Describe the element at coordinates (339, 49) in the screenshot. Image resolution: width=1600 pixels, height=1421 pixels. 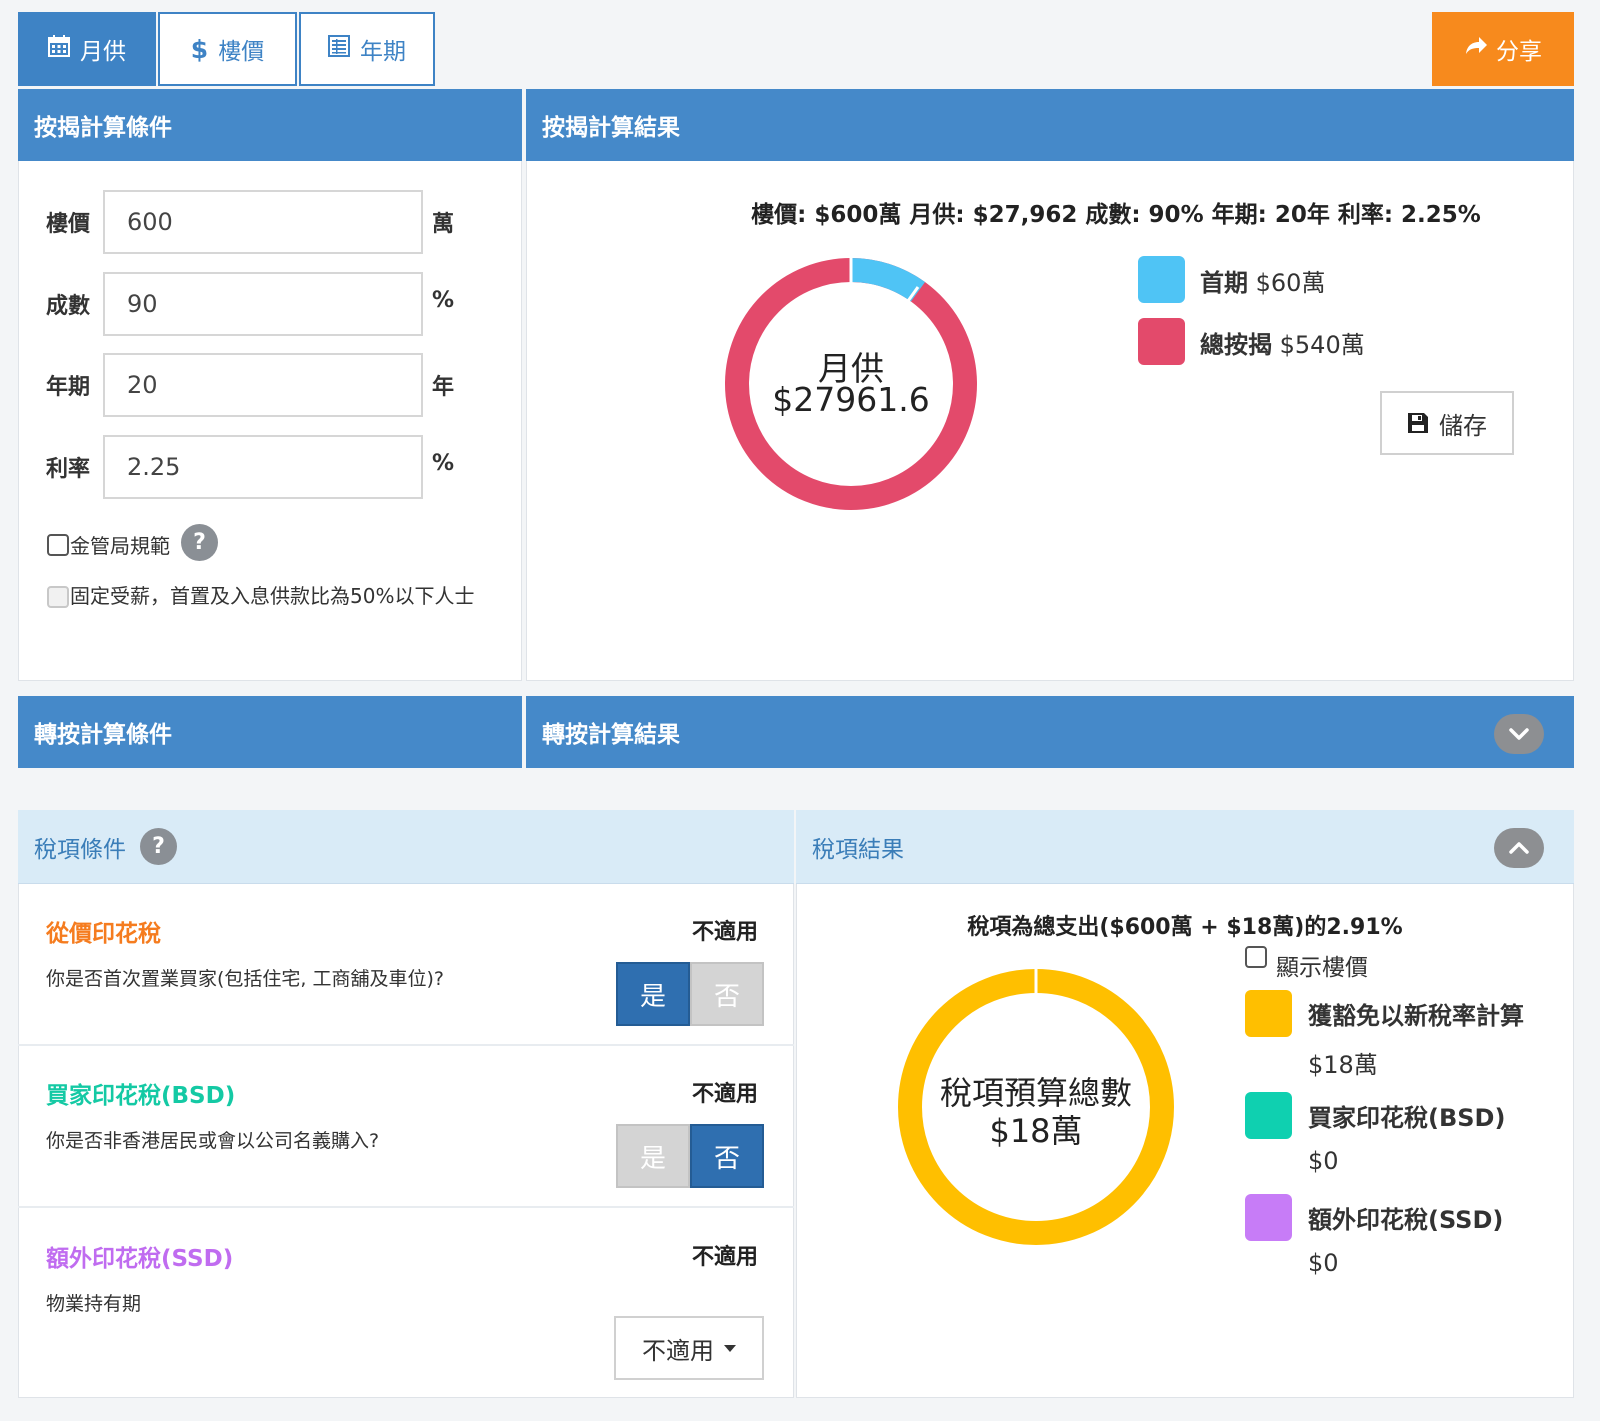
I see `table-icon` at that location.